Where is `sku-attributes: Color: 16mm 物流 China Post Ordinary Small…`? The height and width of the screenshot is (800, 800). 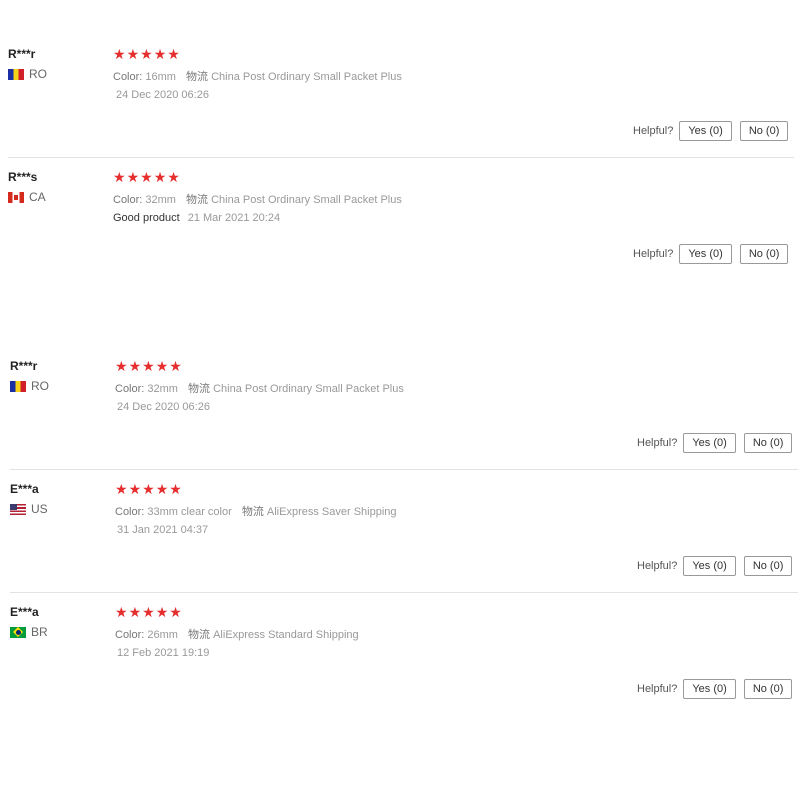
sku-attributes: Color: 16mm 物流 China Post Ordinary Small… is located at coordinates (261, 76).